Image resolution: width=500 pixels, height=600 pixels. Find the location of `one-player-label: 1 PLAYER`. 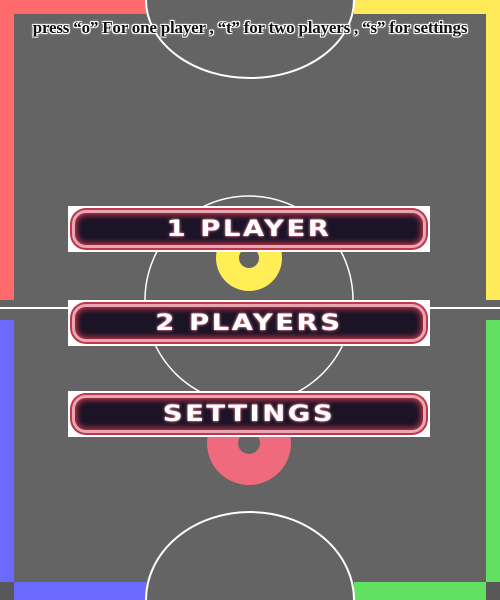

one-player-label: 1 PLAYER is located at coordinates (249, 229).